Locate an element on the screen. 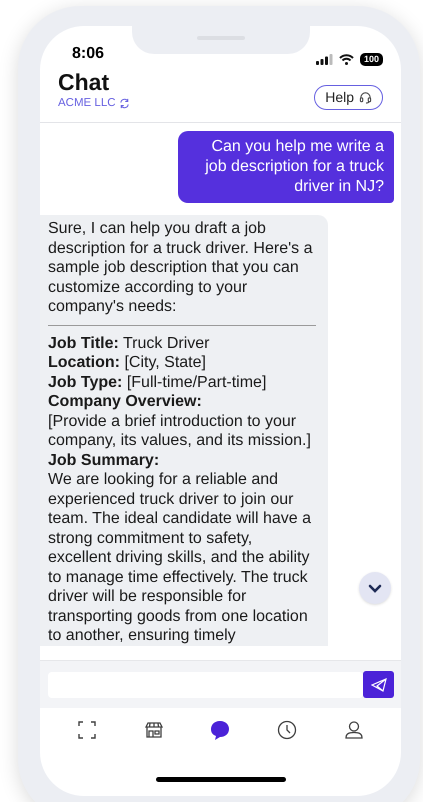 This screenshot has width=423, height=802. screen-title: Chat is located at coordinates (84, 81).